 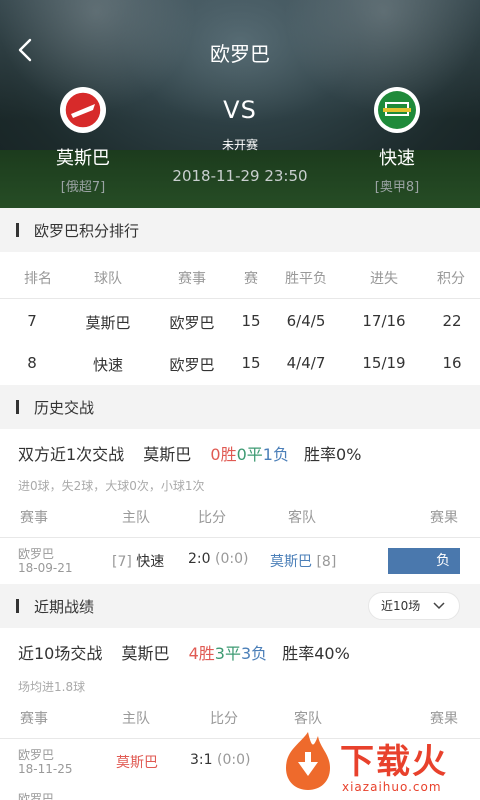 What do you see at coordinates (240, 276) in the screenshot?
I see `table-header: 排名 球队 赛事 赛 胜平负 进失 积分` at bounding box center [240, 276].